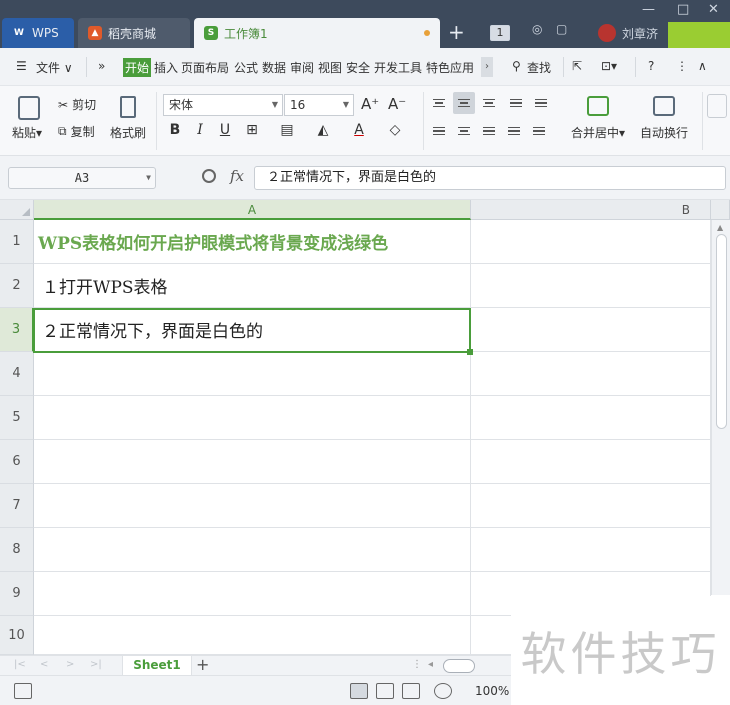  I want to click on cell-a7, so click(252, 506).